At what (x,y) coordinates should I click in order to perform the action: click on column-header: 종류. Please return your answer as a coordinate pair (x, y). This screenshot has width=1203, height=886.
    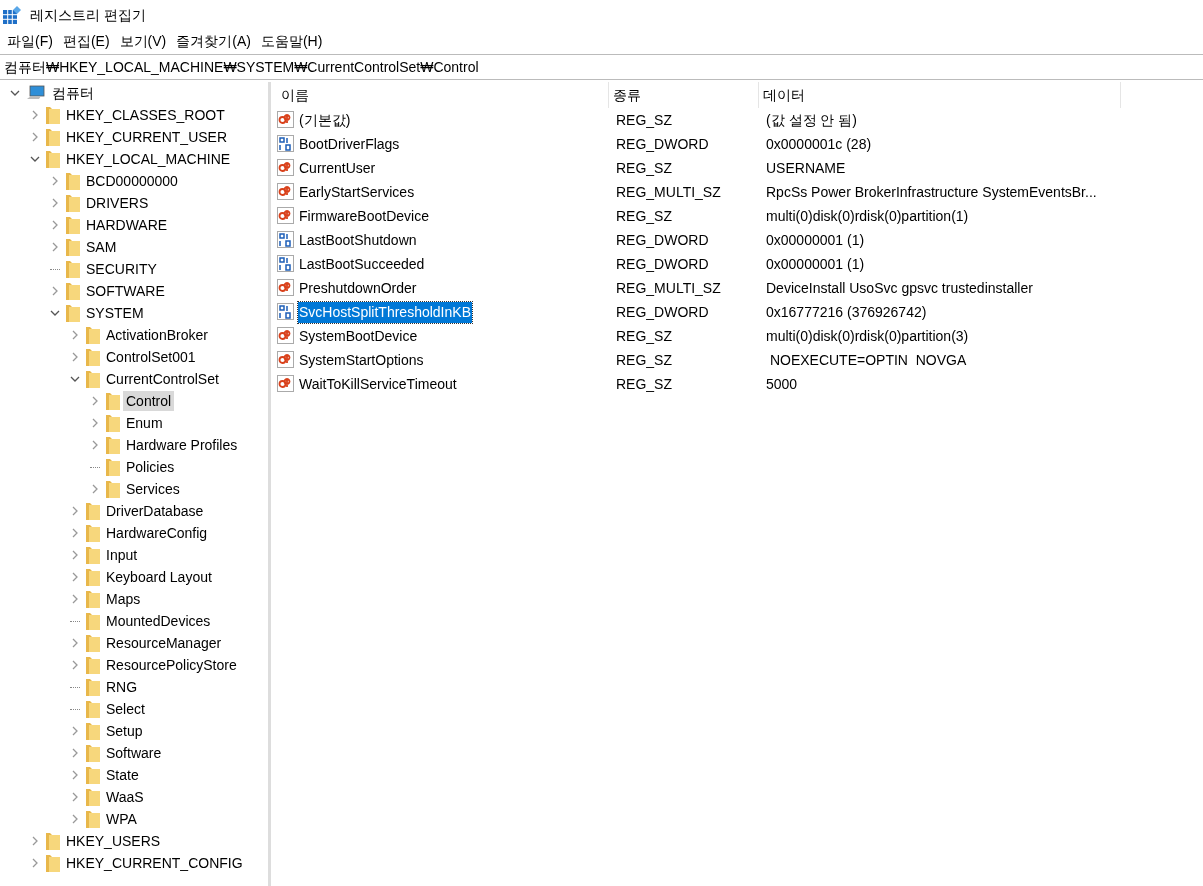
    Looking at the image, I should click on (684, 95).